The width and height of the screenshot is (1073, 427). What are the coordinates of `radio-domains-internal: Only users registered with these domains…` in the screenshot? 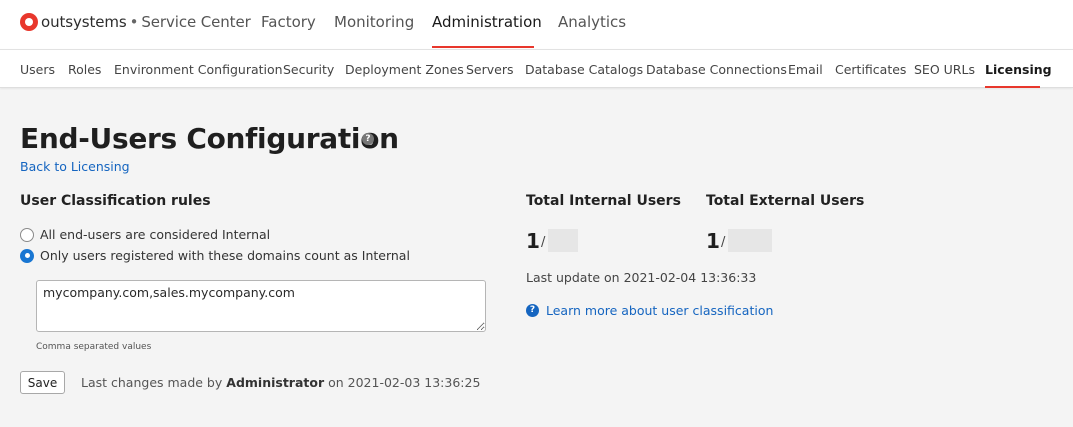 It's located at (215, 255).